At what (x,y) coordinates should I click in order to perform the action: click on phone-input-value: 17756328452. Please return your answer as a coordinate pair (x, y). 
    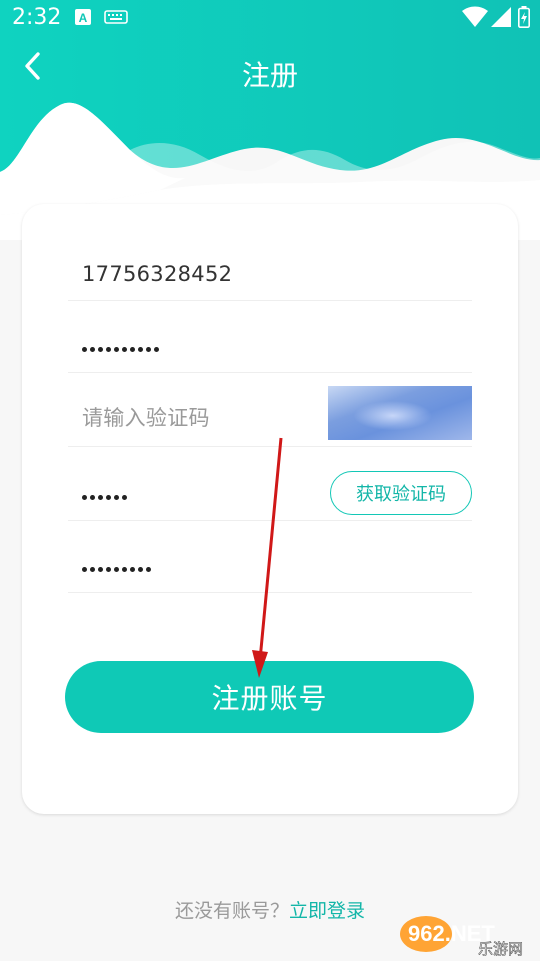
    Looking at the image, I should click on (157, 274).